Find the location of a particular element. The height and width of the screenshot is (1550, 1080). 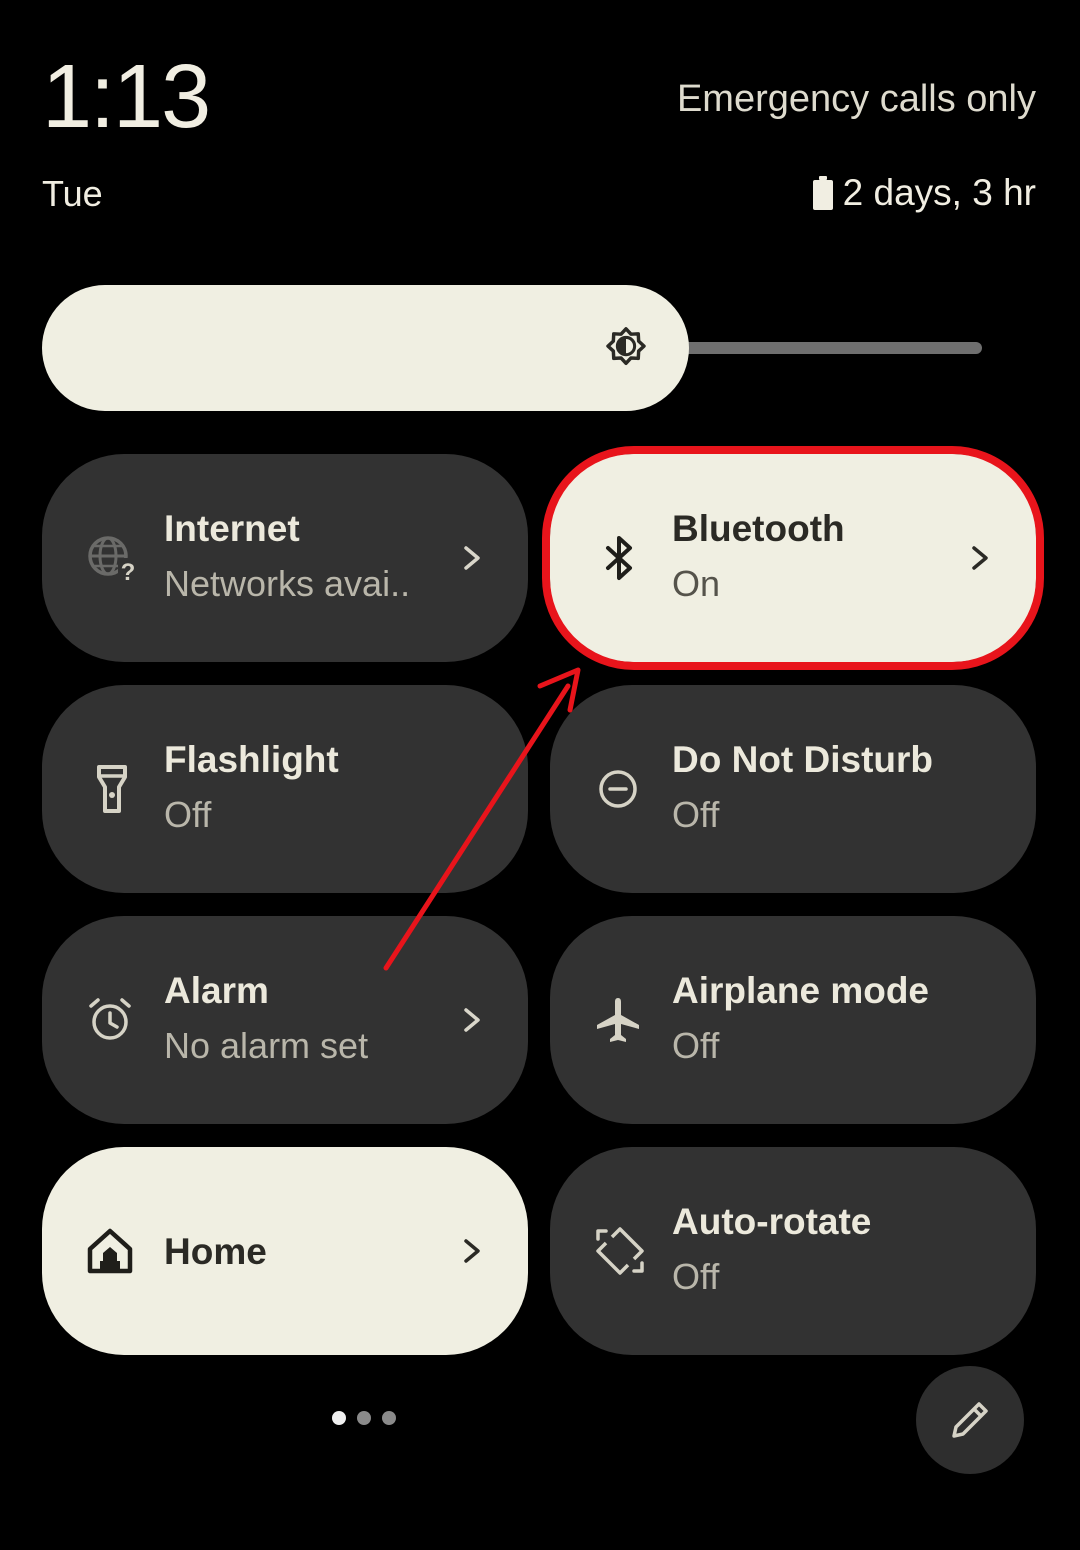

tile-flashlight-title: Flashlight is located at coordinates (251, 759).